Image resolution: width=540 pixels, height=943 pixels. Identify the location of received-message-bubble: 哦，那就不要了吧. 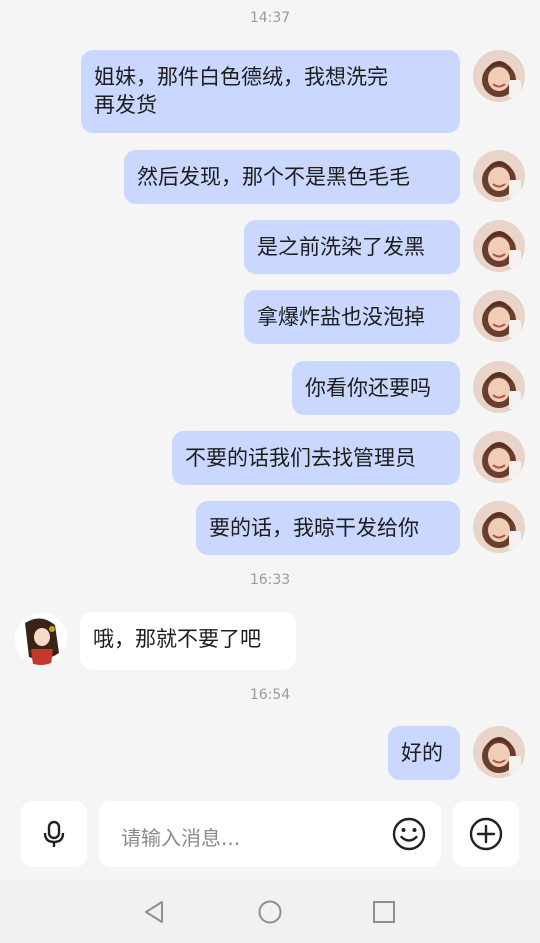
(188, 641).